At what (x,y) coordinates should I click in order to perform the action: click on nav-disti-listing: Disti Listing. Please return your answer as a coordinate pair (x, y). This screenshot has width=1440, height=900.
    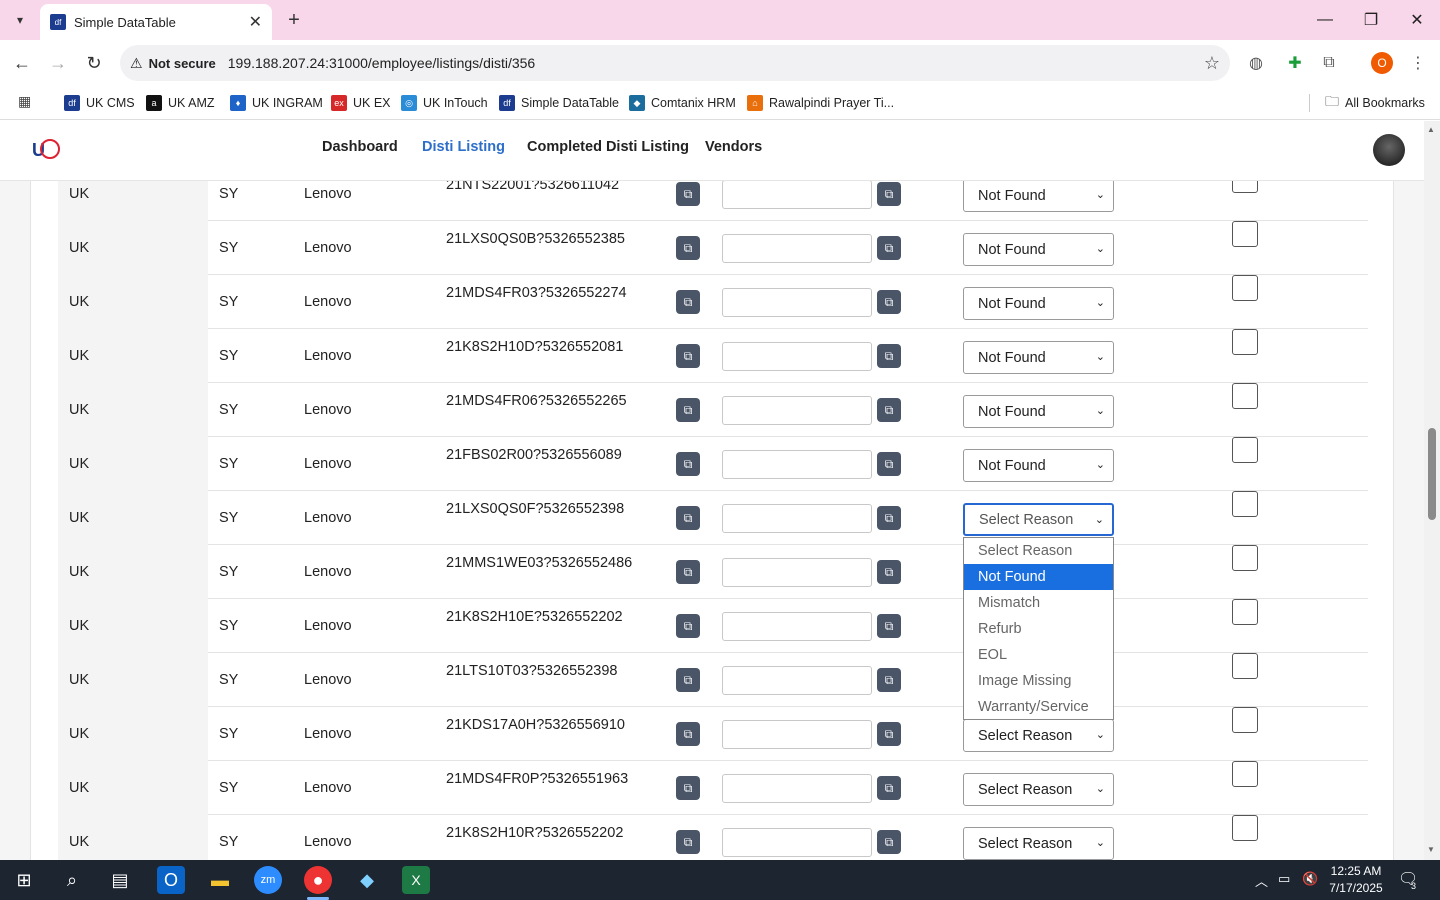
    Looking at the image, I should click on (463, 147).